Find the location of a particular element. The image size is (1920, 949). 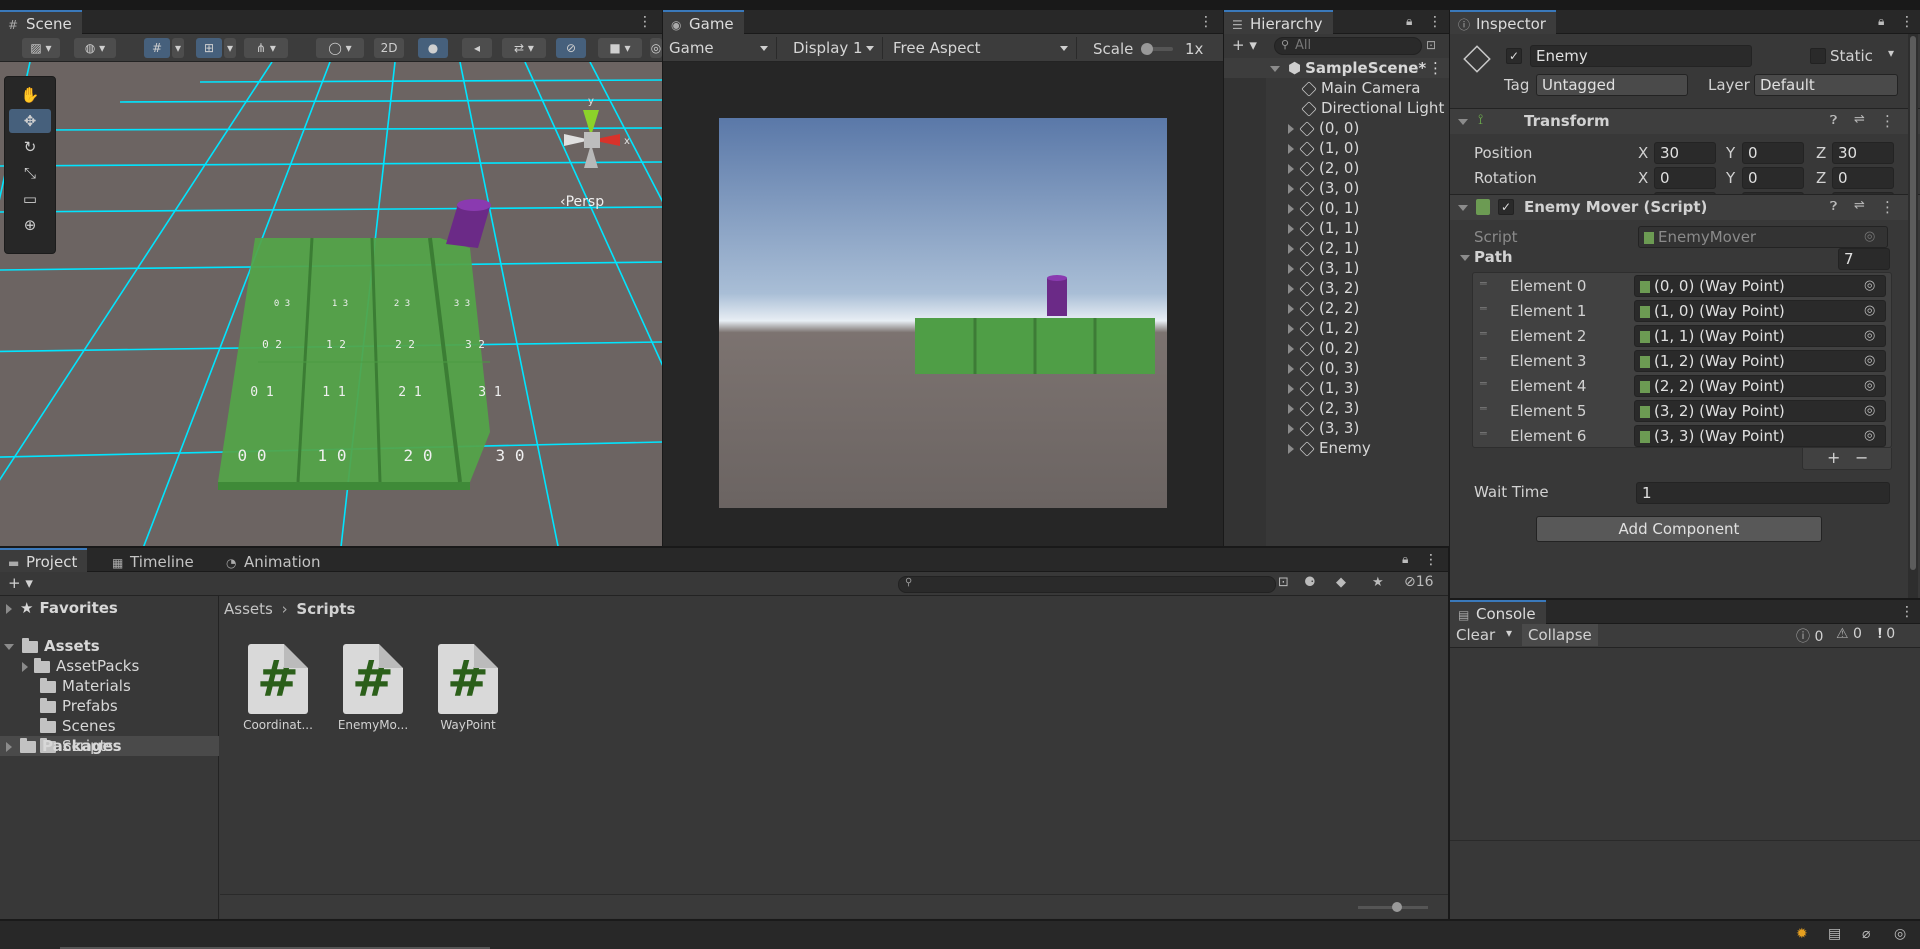

rect-tool-icon: ▭ is located at coordinates (30, 199).